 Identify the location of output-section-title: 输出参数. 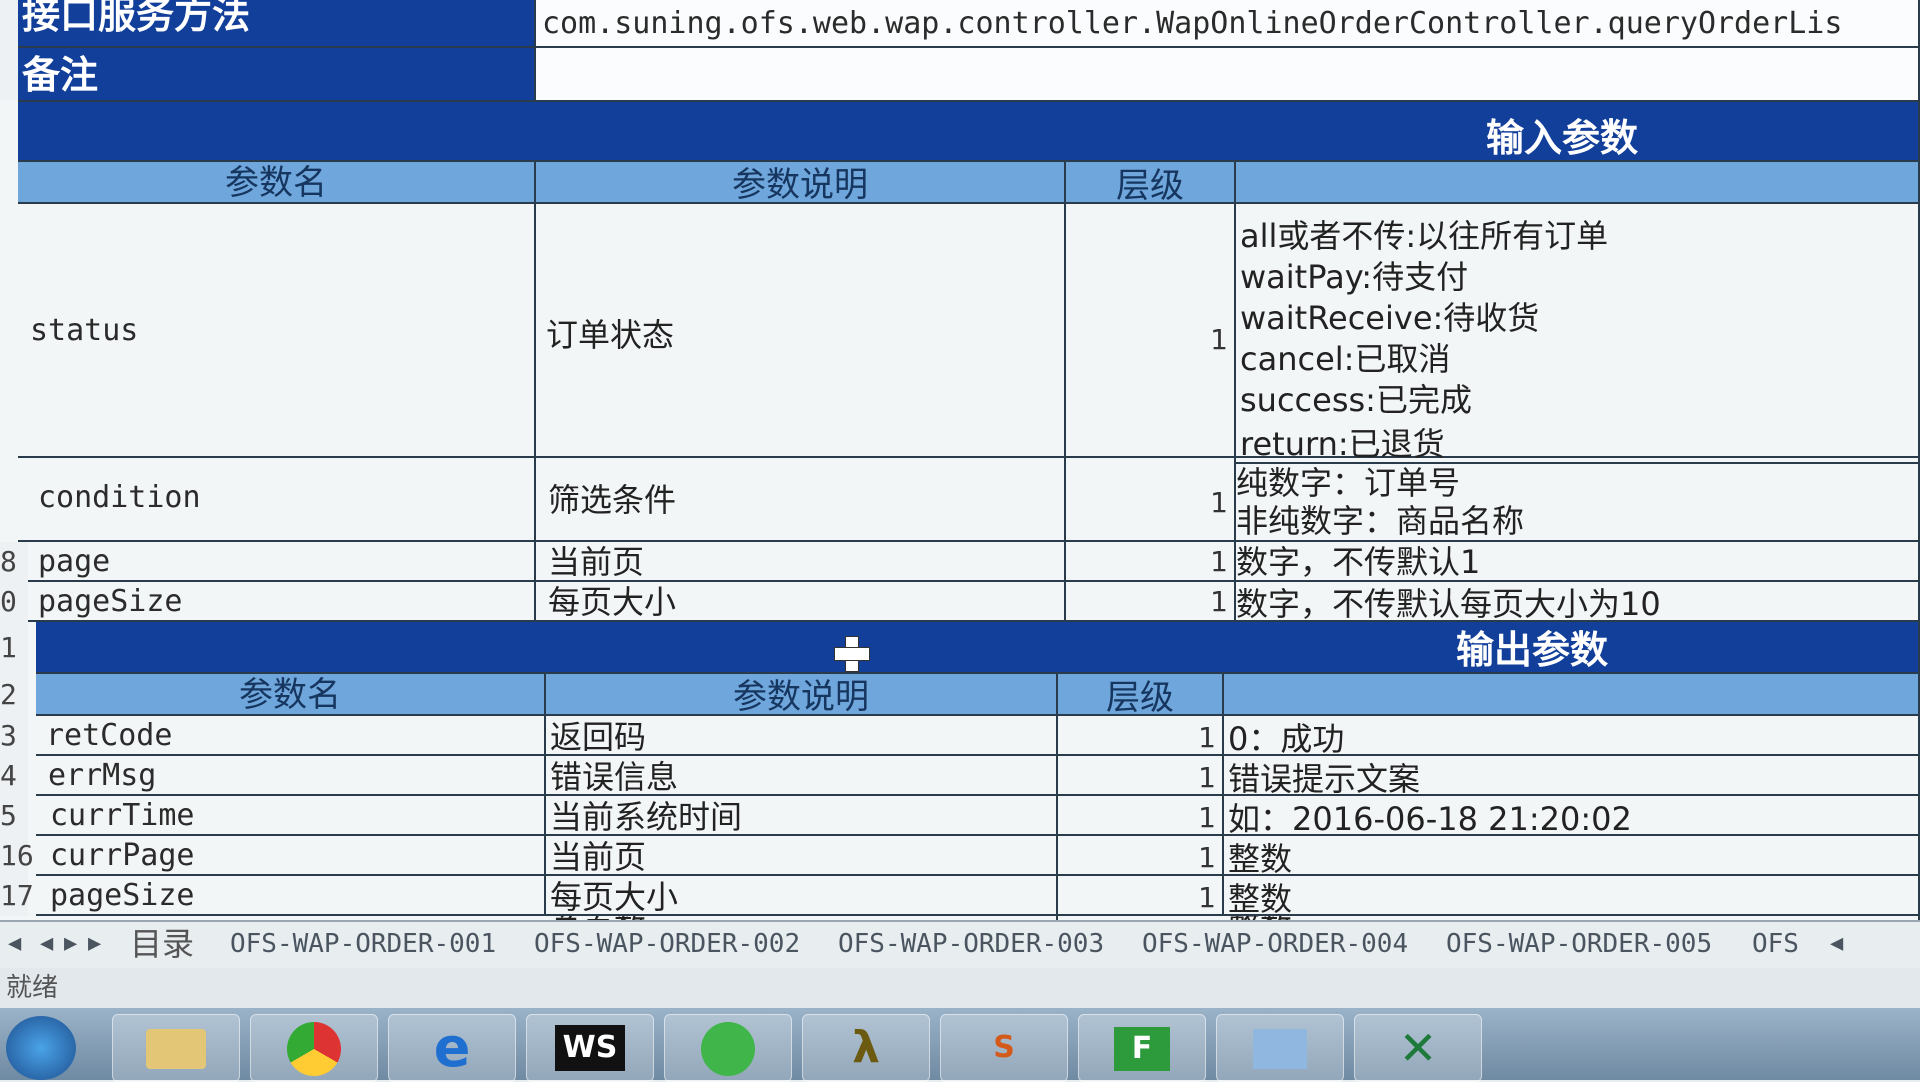
(1531, 650).